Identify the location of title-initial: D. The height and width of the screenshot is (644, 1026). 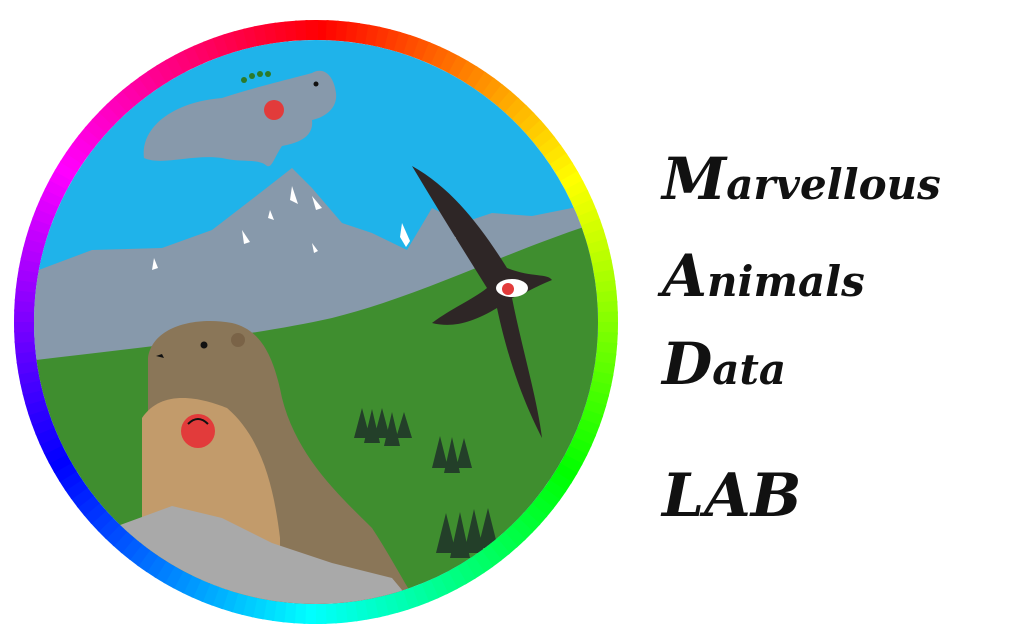
(687, 364).